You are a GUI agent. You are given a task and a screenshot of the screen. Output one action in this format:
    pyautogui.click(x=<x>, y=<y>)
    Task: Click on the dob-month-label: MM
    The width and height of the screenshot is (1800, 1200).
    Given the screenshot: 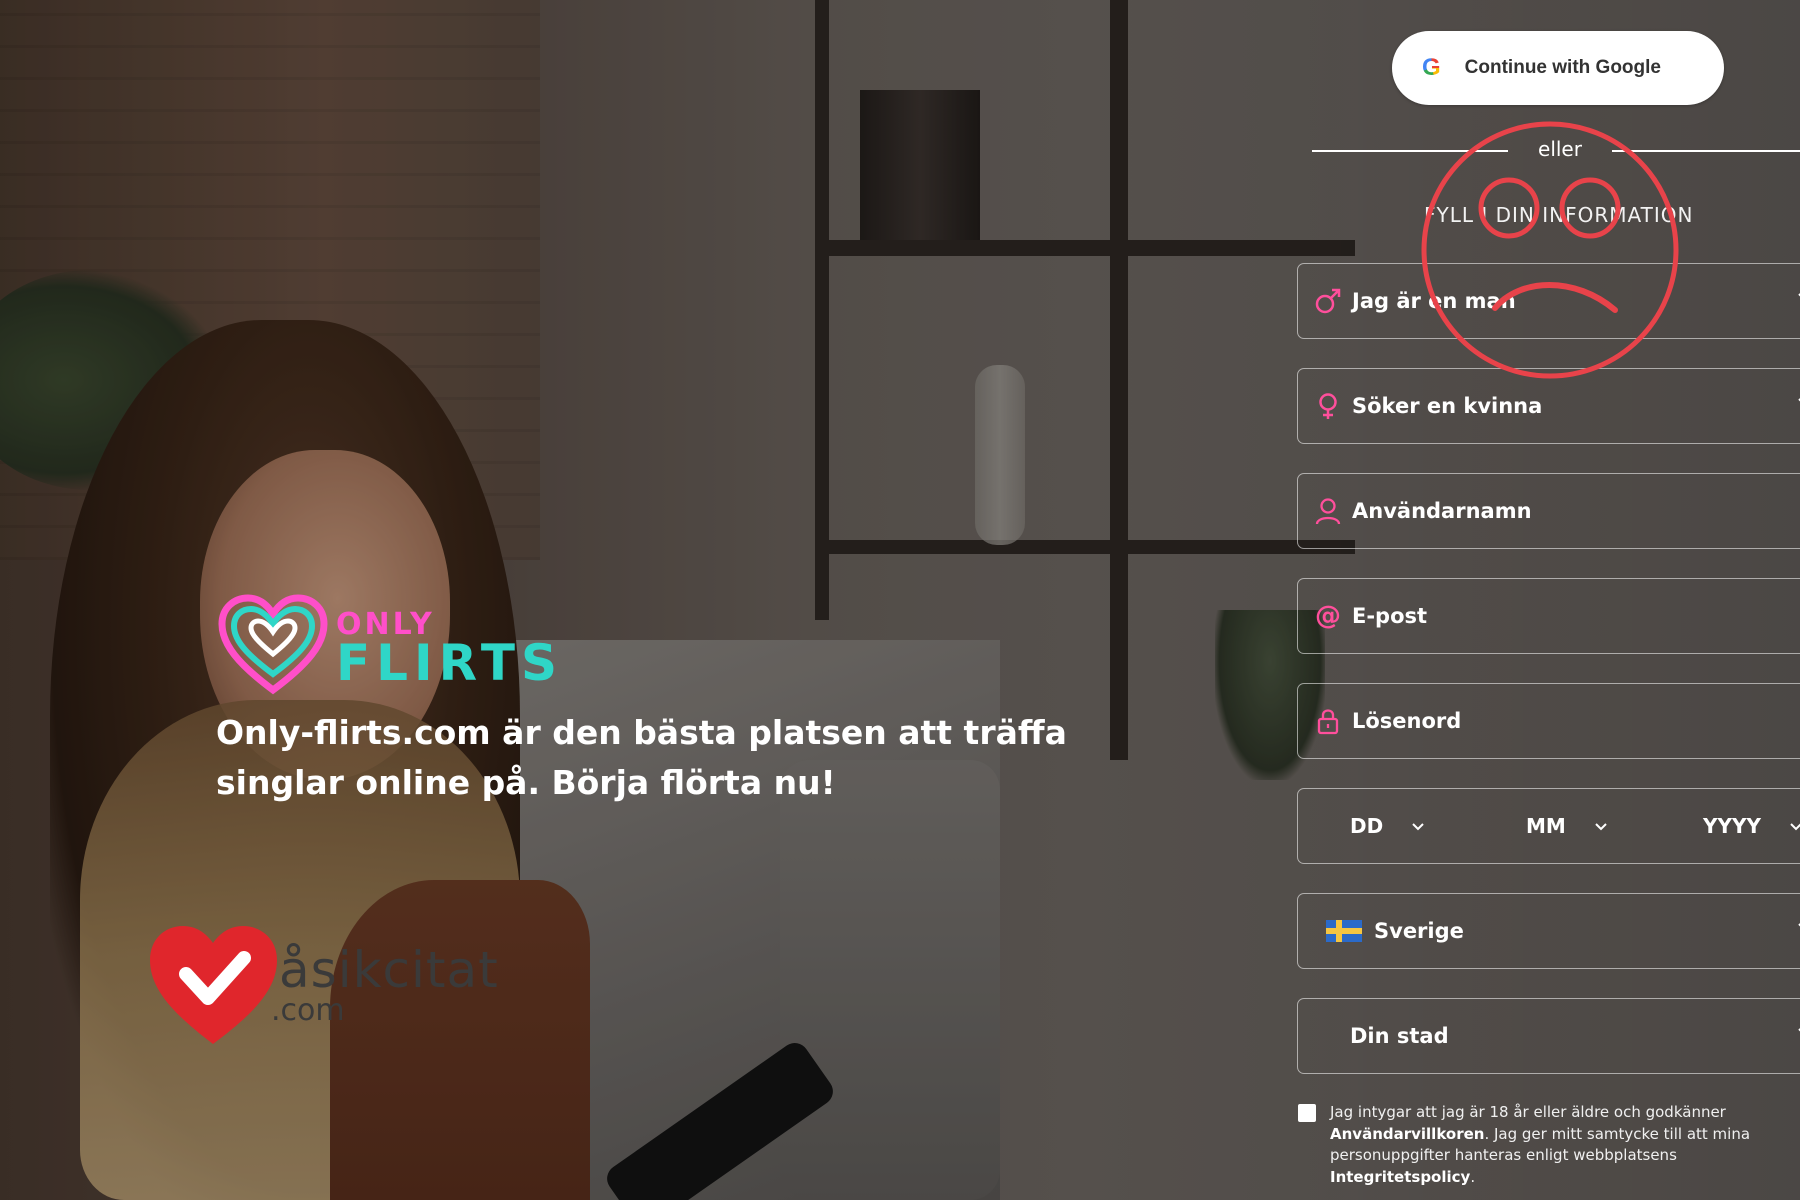 What is the action you would take?
    pyautogui.click(x=1546, y=826)
    